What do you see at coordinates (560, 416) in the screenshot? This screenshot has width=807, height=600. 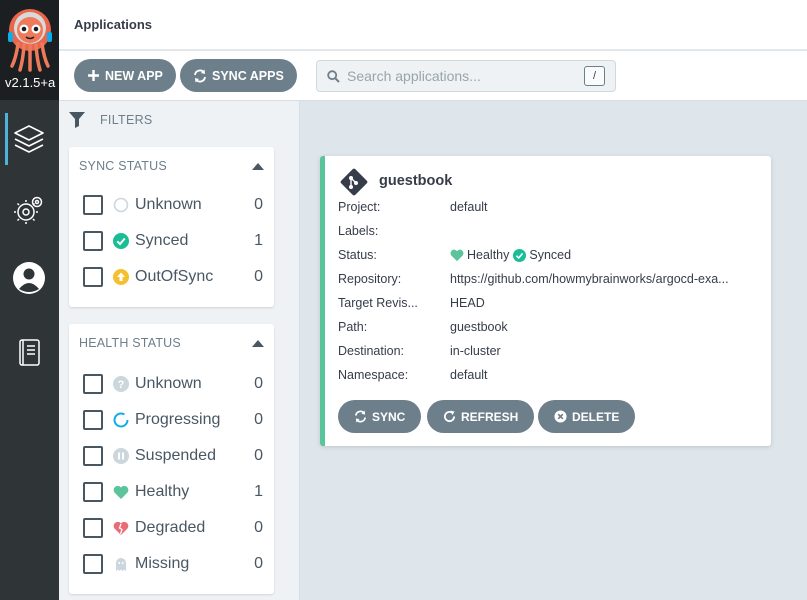 I see `delete-x-circle-icon` at bounding box center [560, 416].